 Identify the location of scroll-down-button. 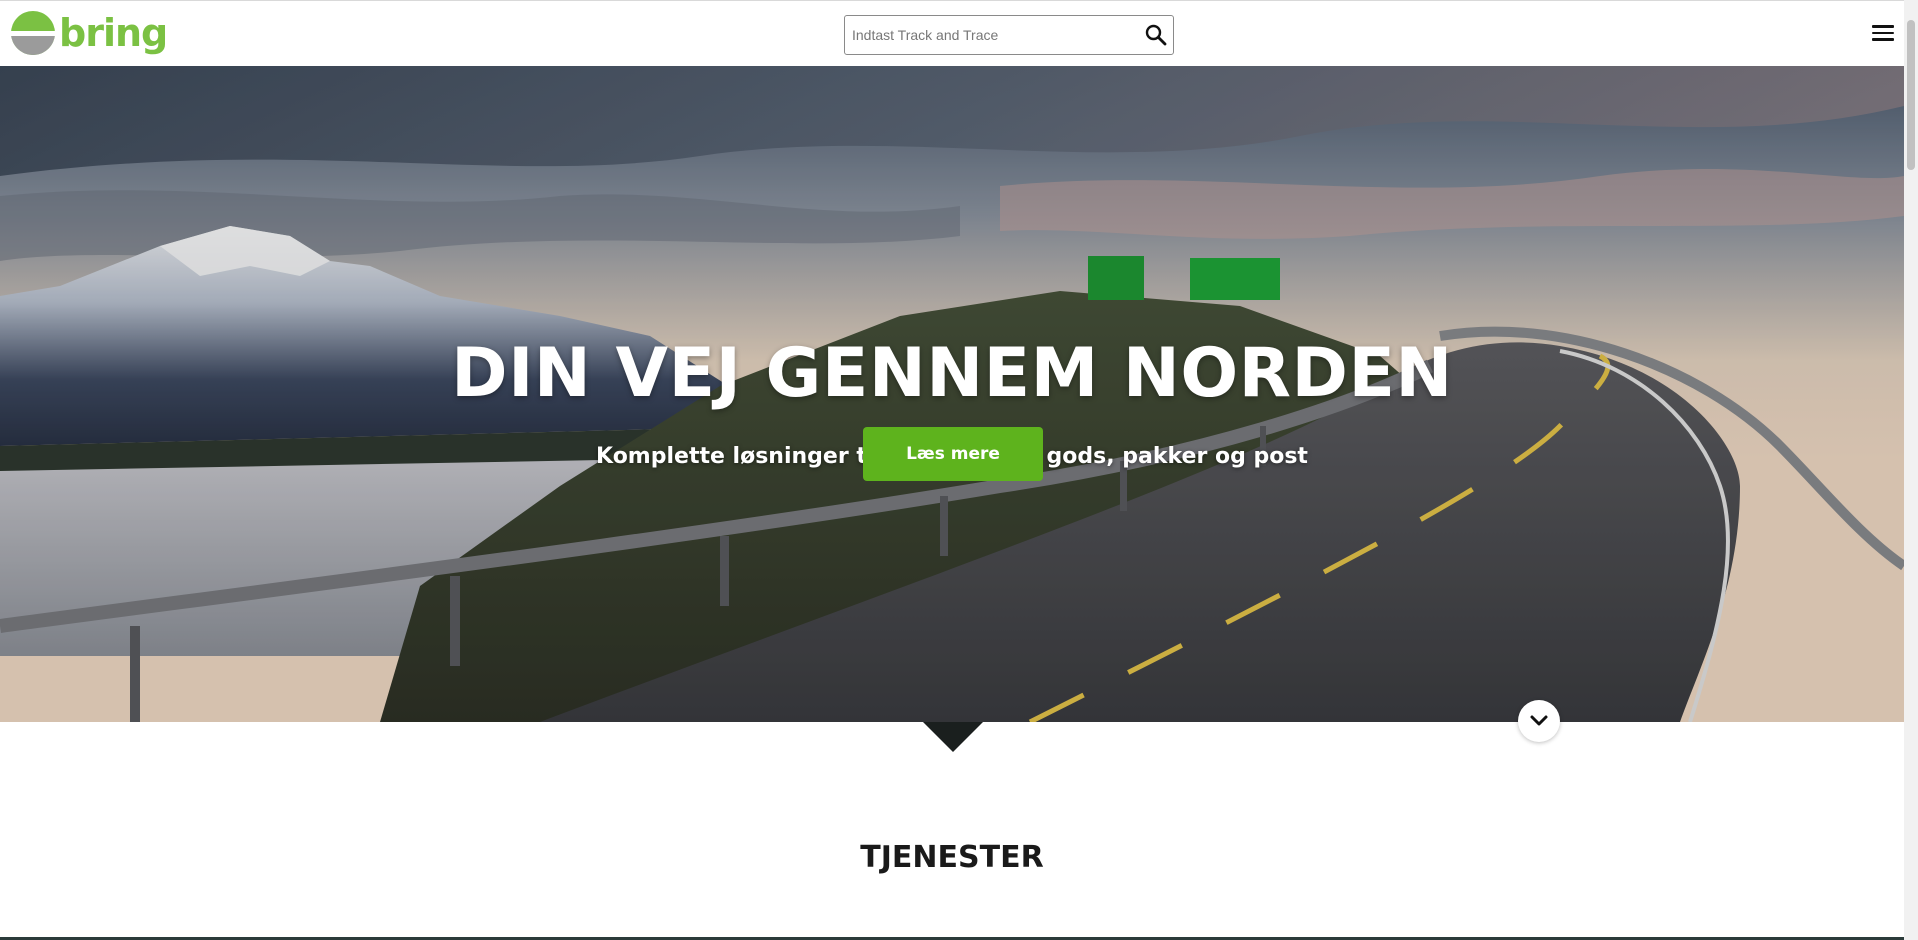
(1539, 721).